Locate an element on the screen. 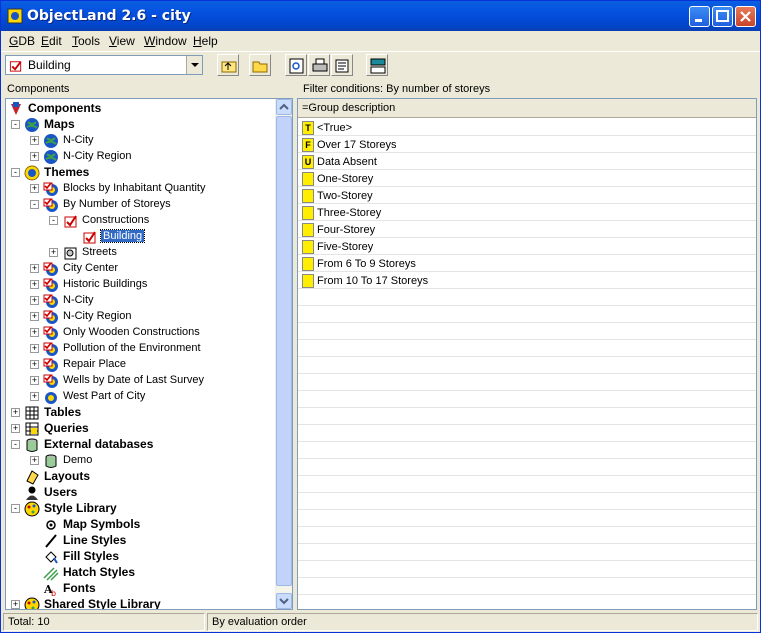 The height and width of the screenshot is (633, 761). pane-splitter is located at coordinates (294, 346).